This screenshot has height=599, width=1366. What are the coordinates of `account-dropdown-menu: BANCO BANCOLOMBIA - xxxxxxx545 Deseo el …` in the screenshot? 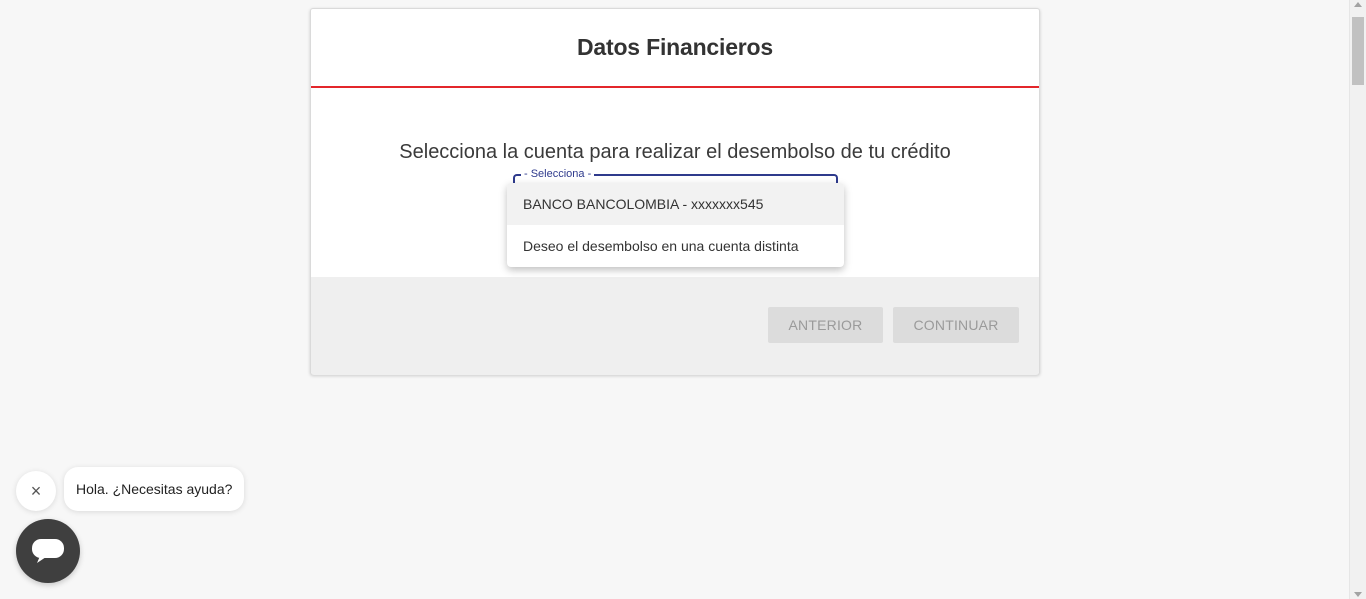 It's located at (675, 225).